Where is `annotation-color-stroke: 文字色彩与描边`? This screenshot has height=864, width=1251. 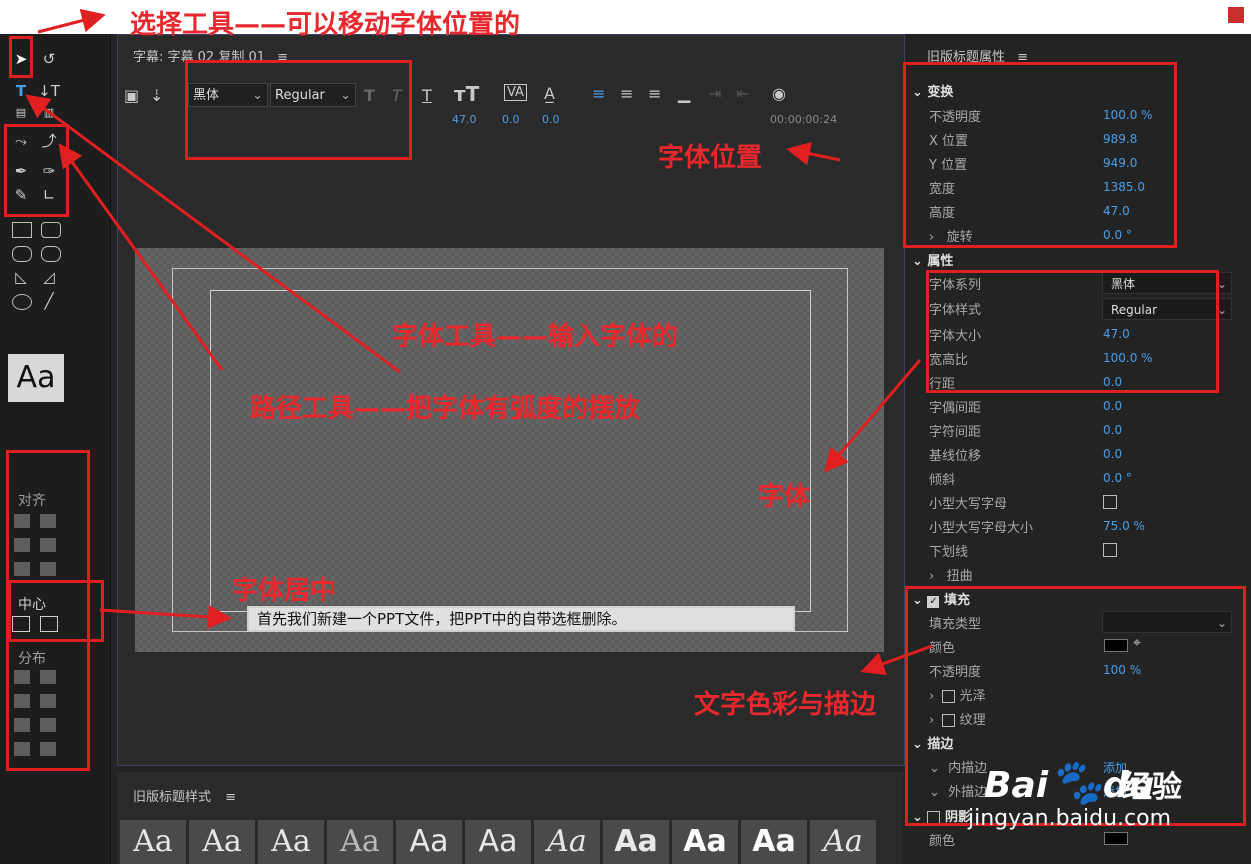 annotation-color-stroke: 文字色彩与描边 is located at coordinates (785, 705).